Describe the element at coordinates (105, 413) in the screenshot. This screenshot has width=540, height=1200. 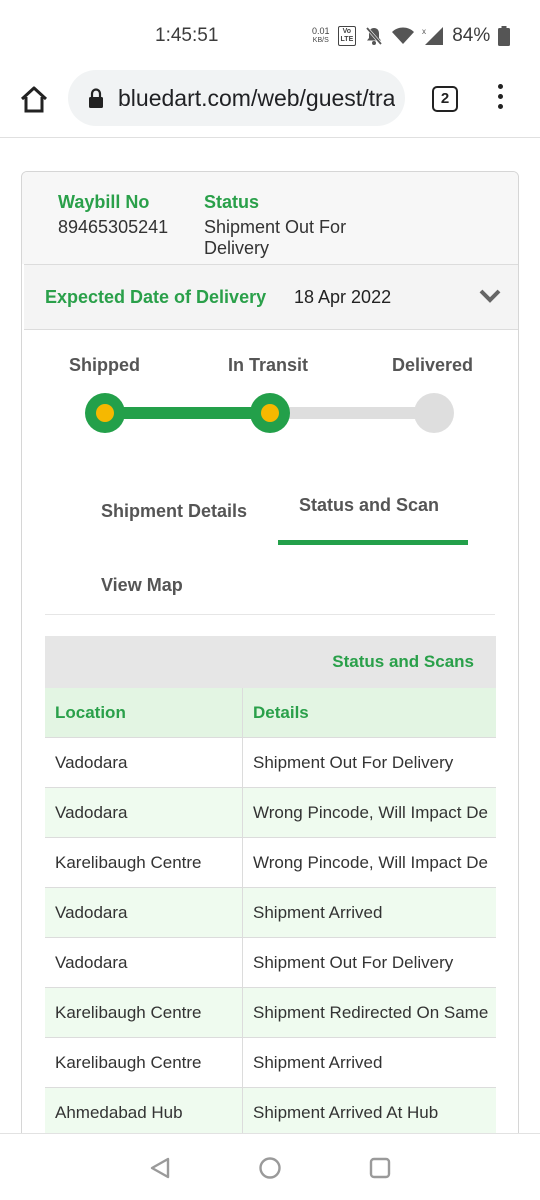
I see `step-node-shipped` at that location.